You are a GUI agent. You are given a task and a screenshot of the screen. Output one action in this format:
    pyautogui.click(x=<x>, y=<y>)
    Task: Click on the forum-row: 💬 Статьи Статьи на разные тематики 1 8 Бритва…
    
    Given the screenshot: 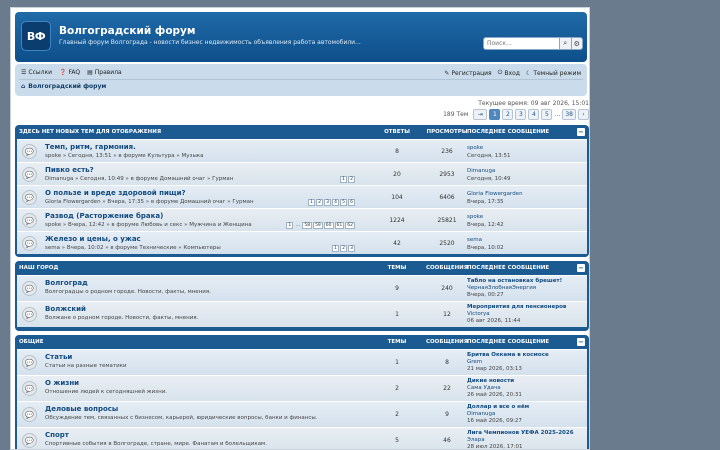 What is the action you would take?
    pyautogui.click(x=302, y=362)
    